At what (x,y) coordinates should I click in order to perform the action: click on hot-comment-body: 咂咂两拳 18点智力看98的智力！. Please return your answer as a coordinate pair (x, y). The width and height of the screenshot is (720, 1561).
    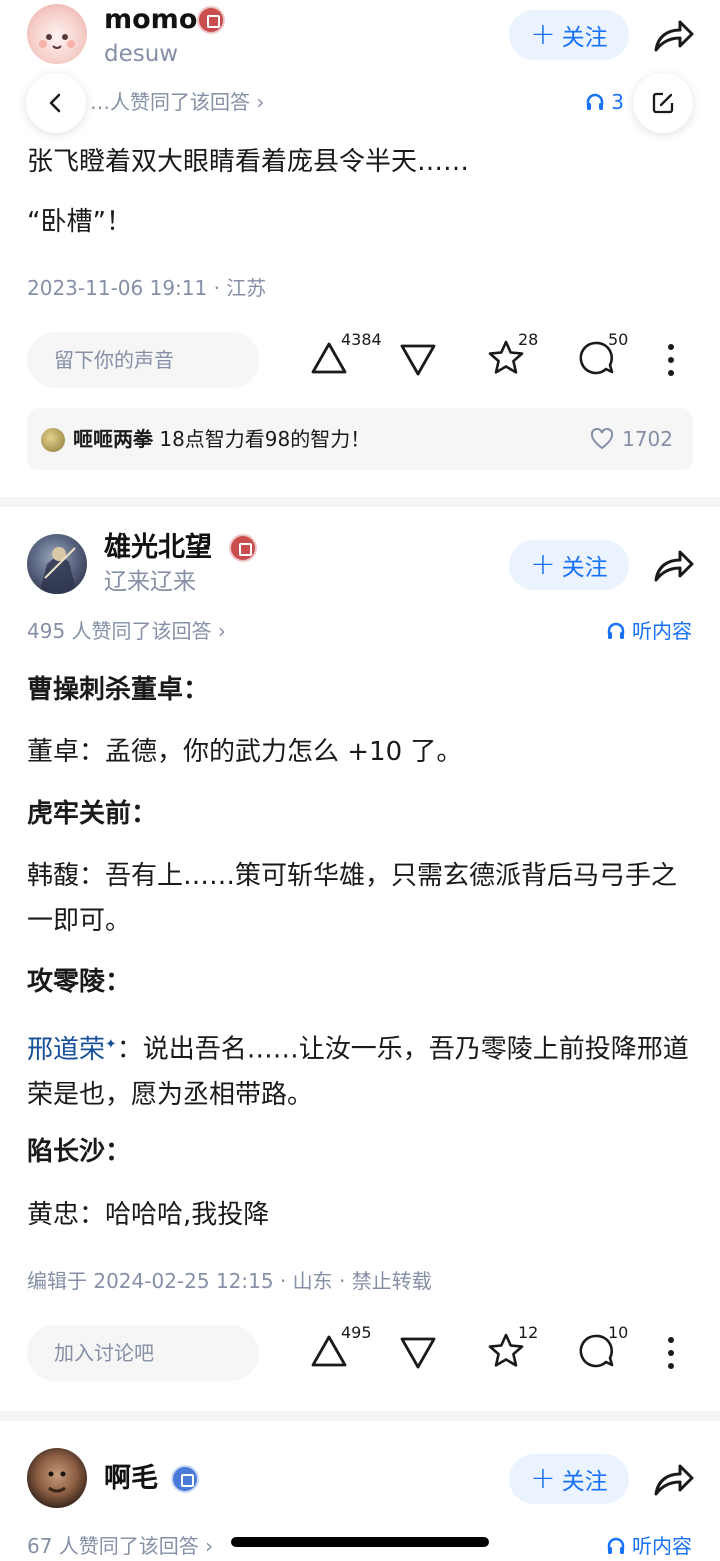
    Looking at the image, I should click on (221, 439).